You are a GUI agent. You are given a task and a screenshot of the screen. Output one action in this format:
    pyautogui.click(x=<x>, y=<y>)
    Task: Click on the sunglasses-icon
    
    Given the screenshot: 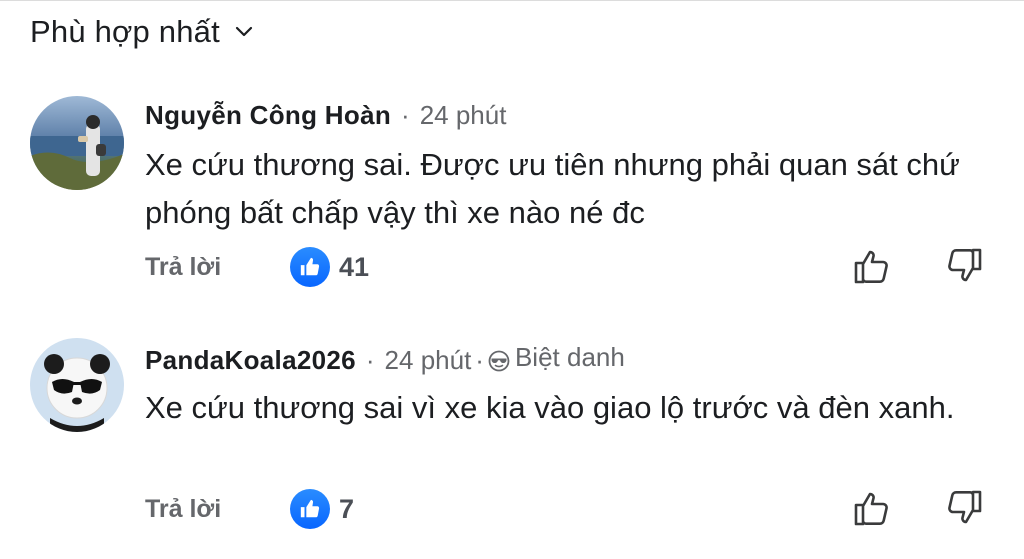 What is the action you would take?
    pyautogui.click(x=499, y=360)
    